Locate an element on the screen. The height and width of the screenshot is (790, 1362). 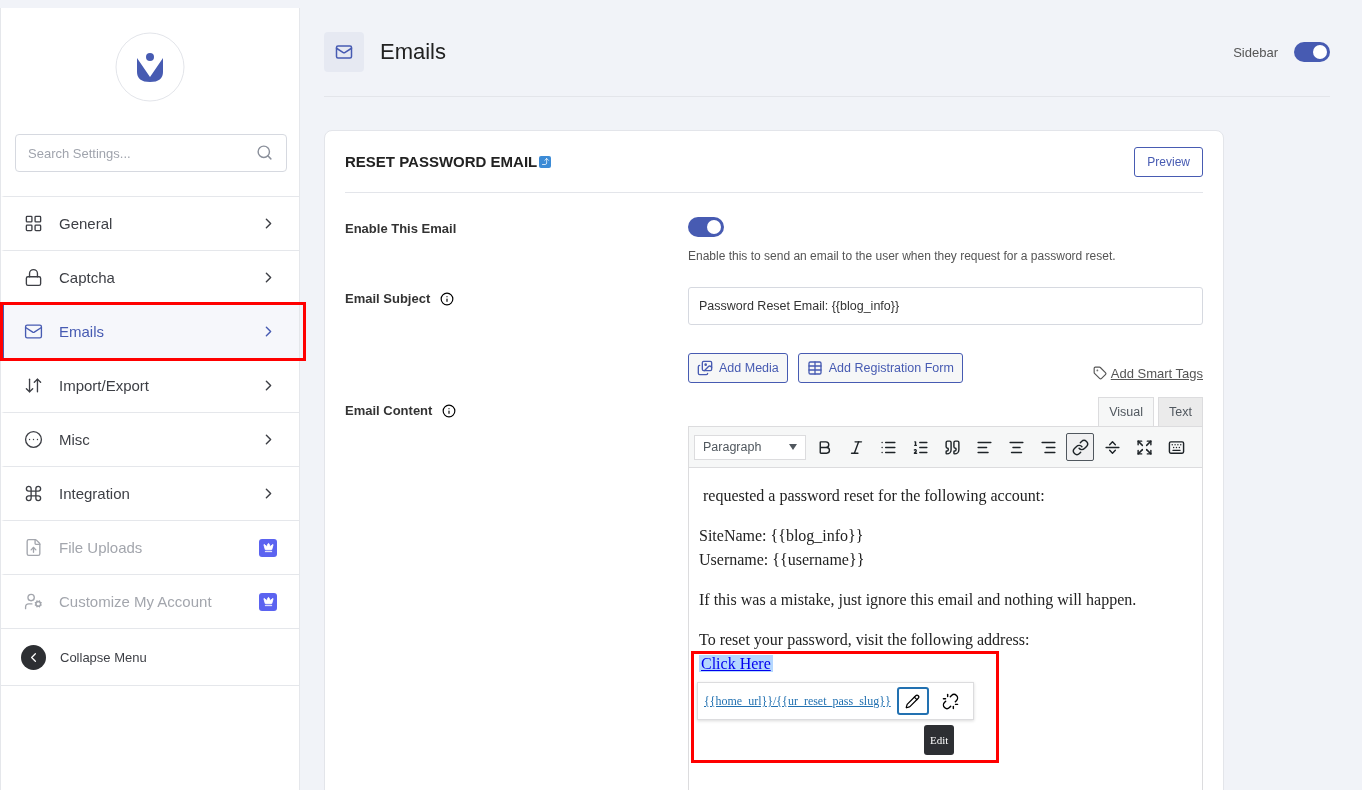
sidebar-item: Emails is located at coordinates (150, 331).